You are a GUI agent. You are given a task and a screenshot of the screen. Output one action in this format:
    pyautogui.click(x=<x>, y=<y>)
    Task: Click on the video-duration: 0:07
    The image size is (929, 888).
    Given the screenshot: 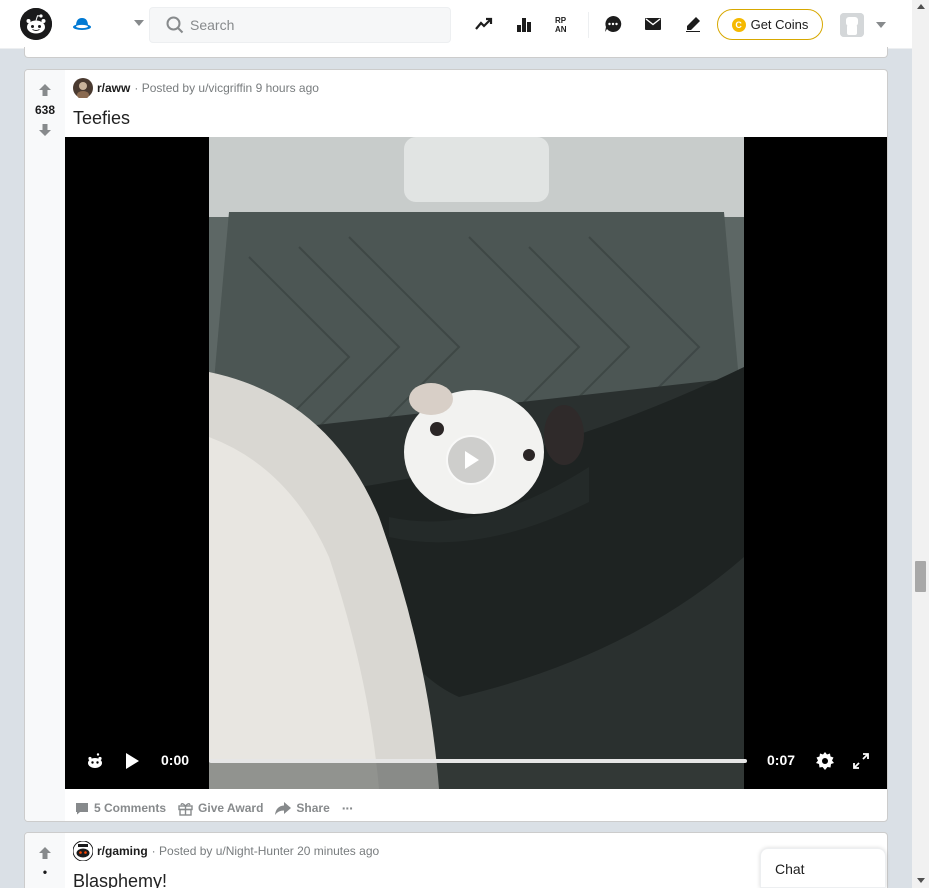 What is the action you would take?
    pyautogui.click(x=781, y=760)
    